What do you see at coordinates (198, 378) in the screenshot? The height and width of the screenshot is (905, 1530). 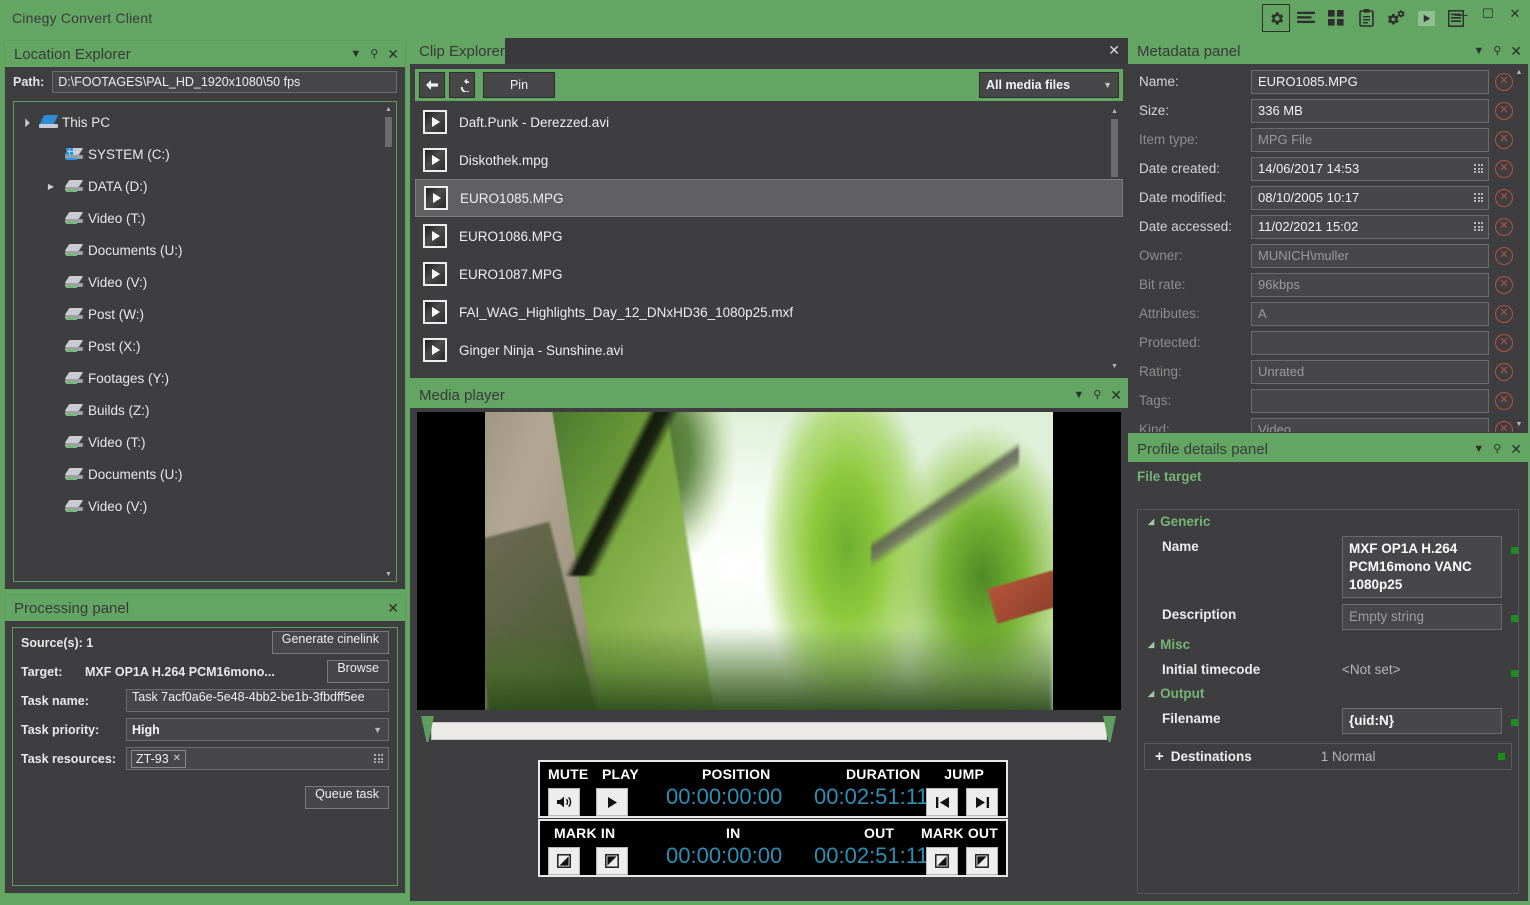 I see `tree-node: Footages (Y:)` at bounding box center [198, 378].